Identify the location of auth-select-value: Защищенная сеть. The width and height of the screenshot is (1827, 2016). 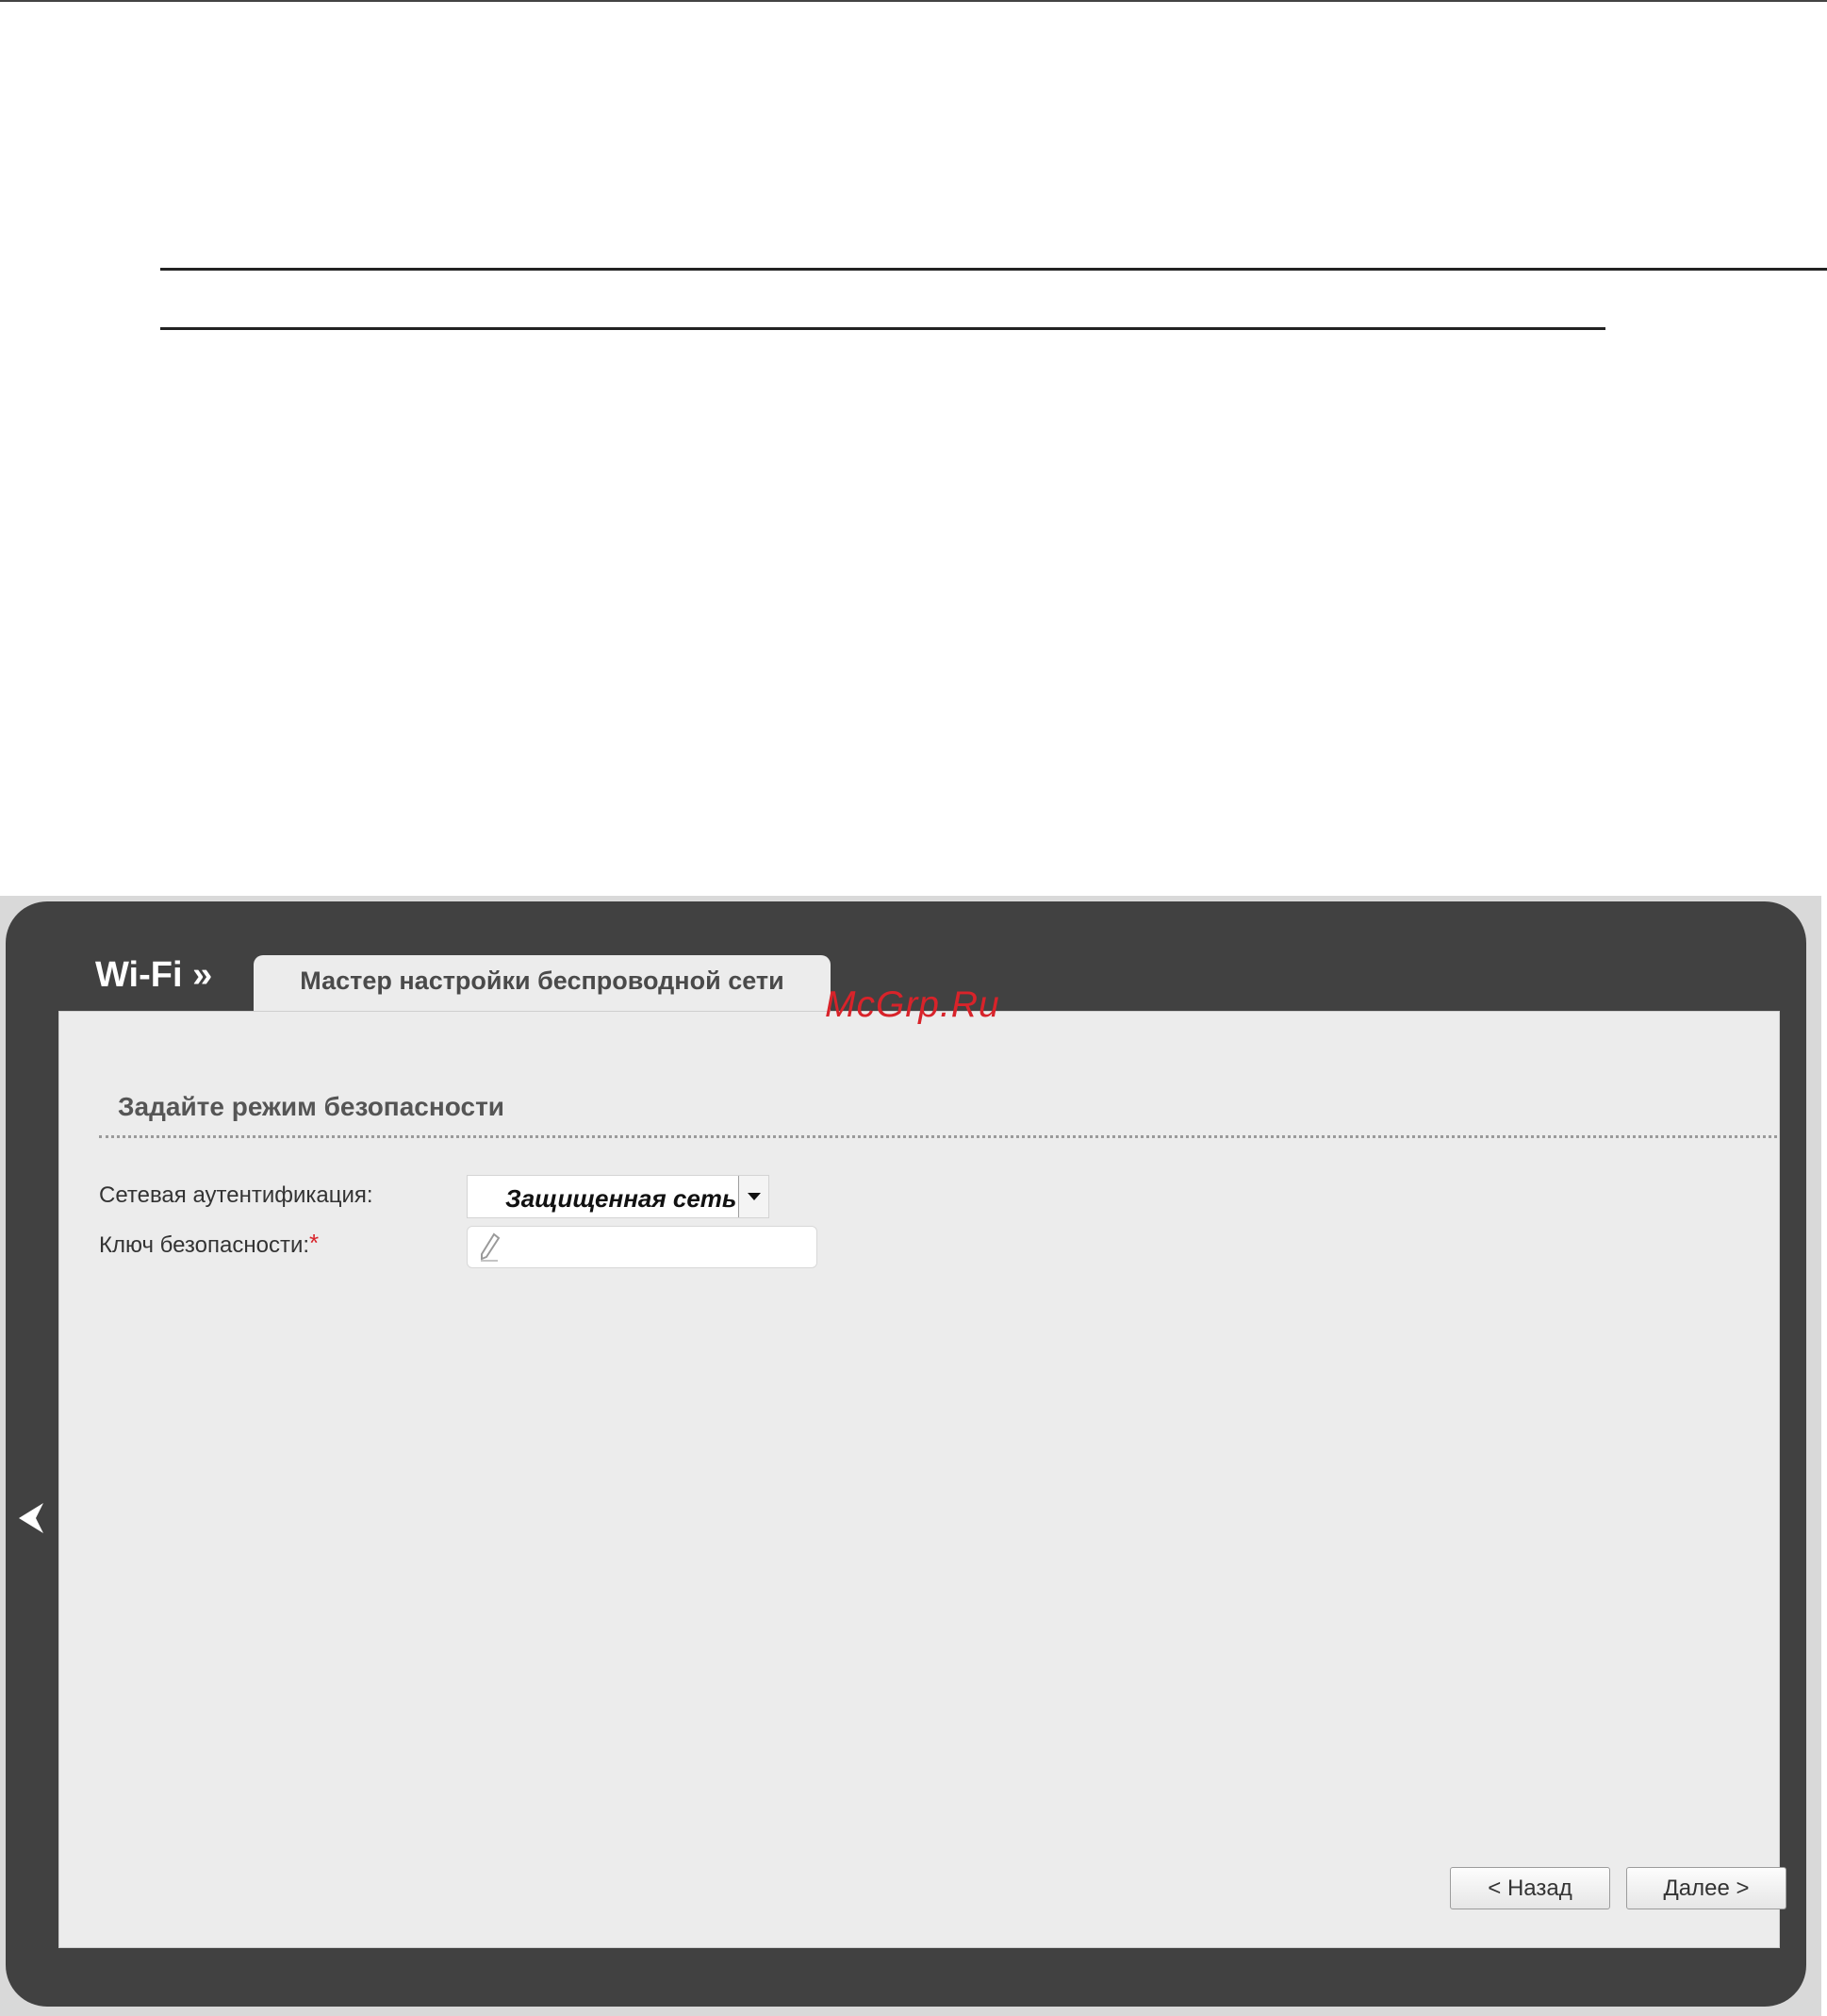
(621, 1198).